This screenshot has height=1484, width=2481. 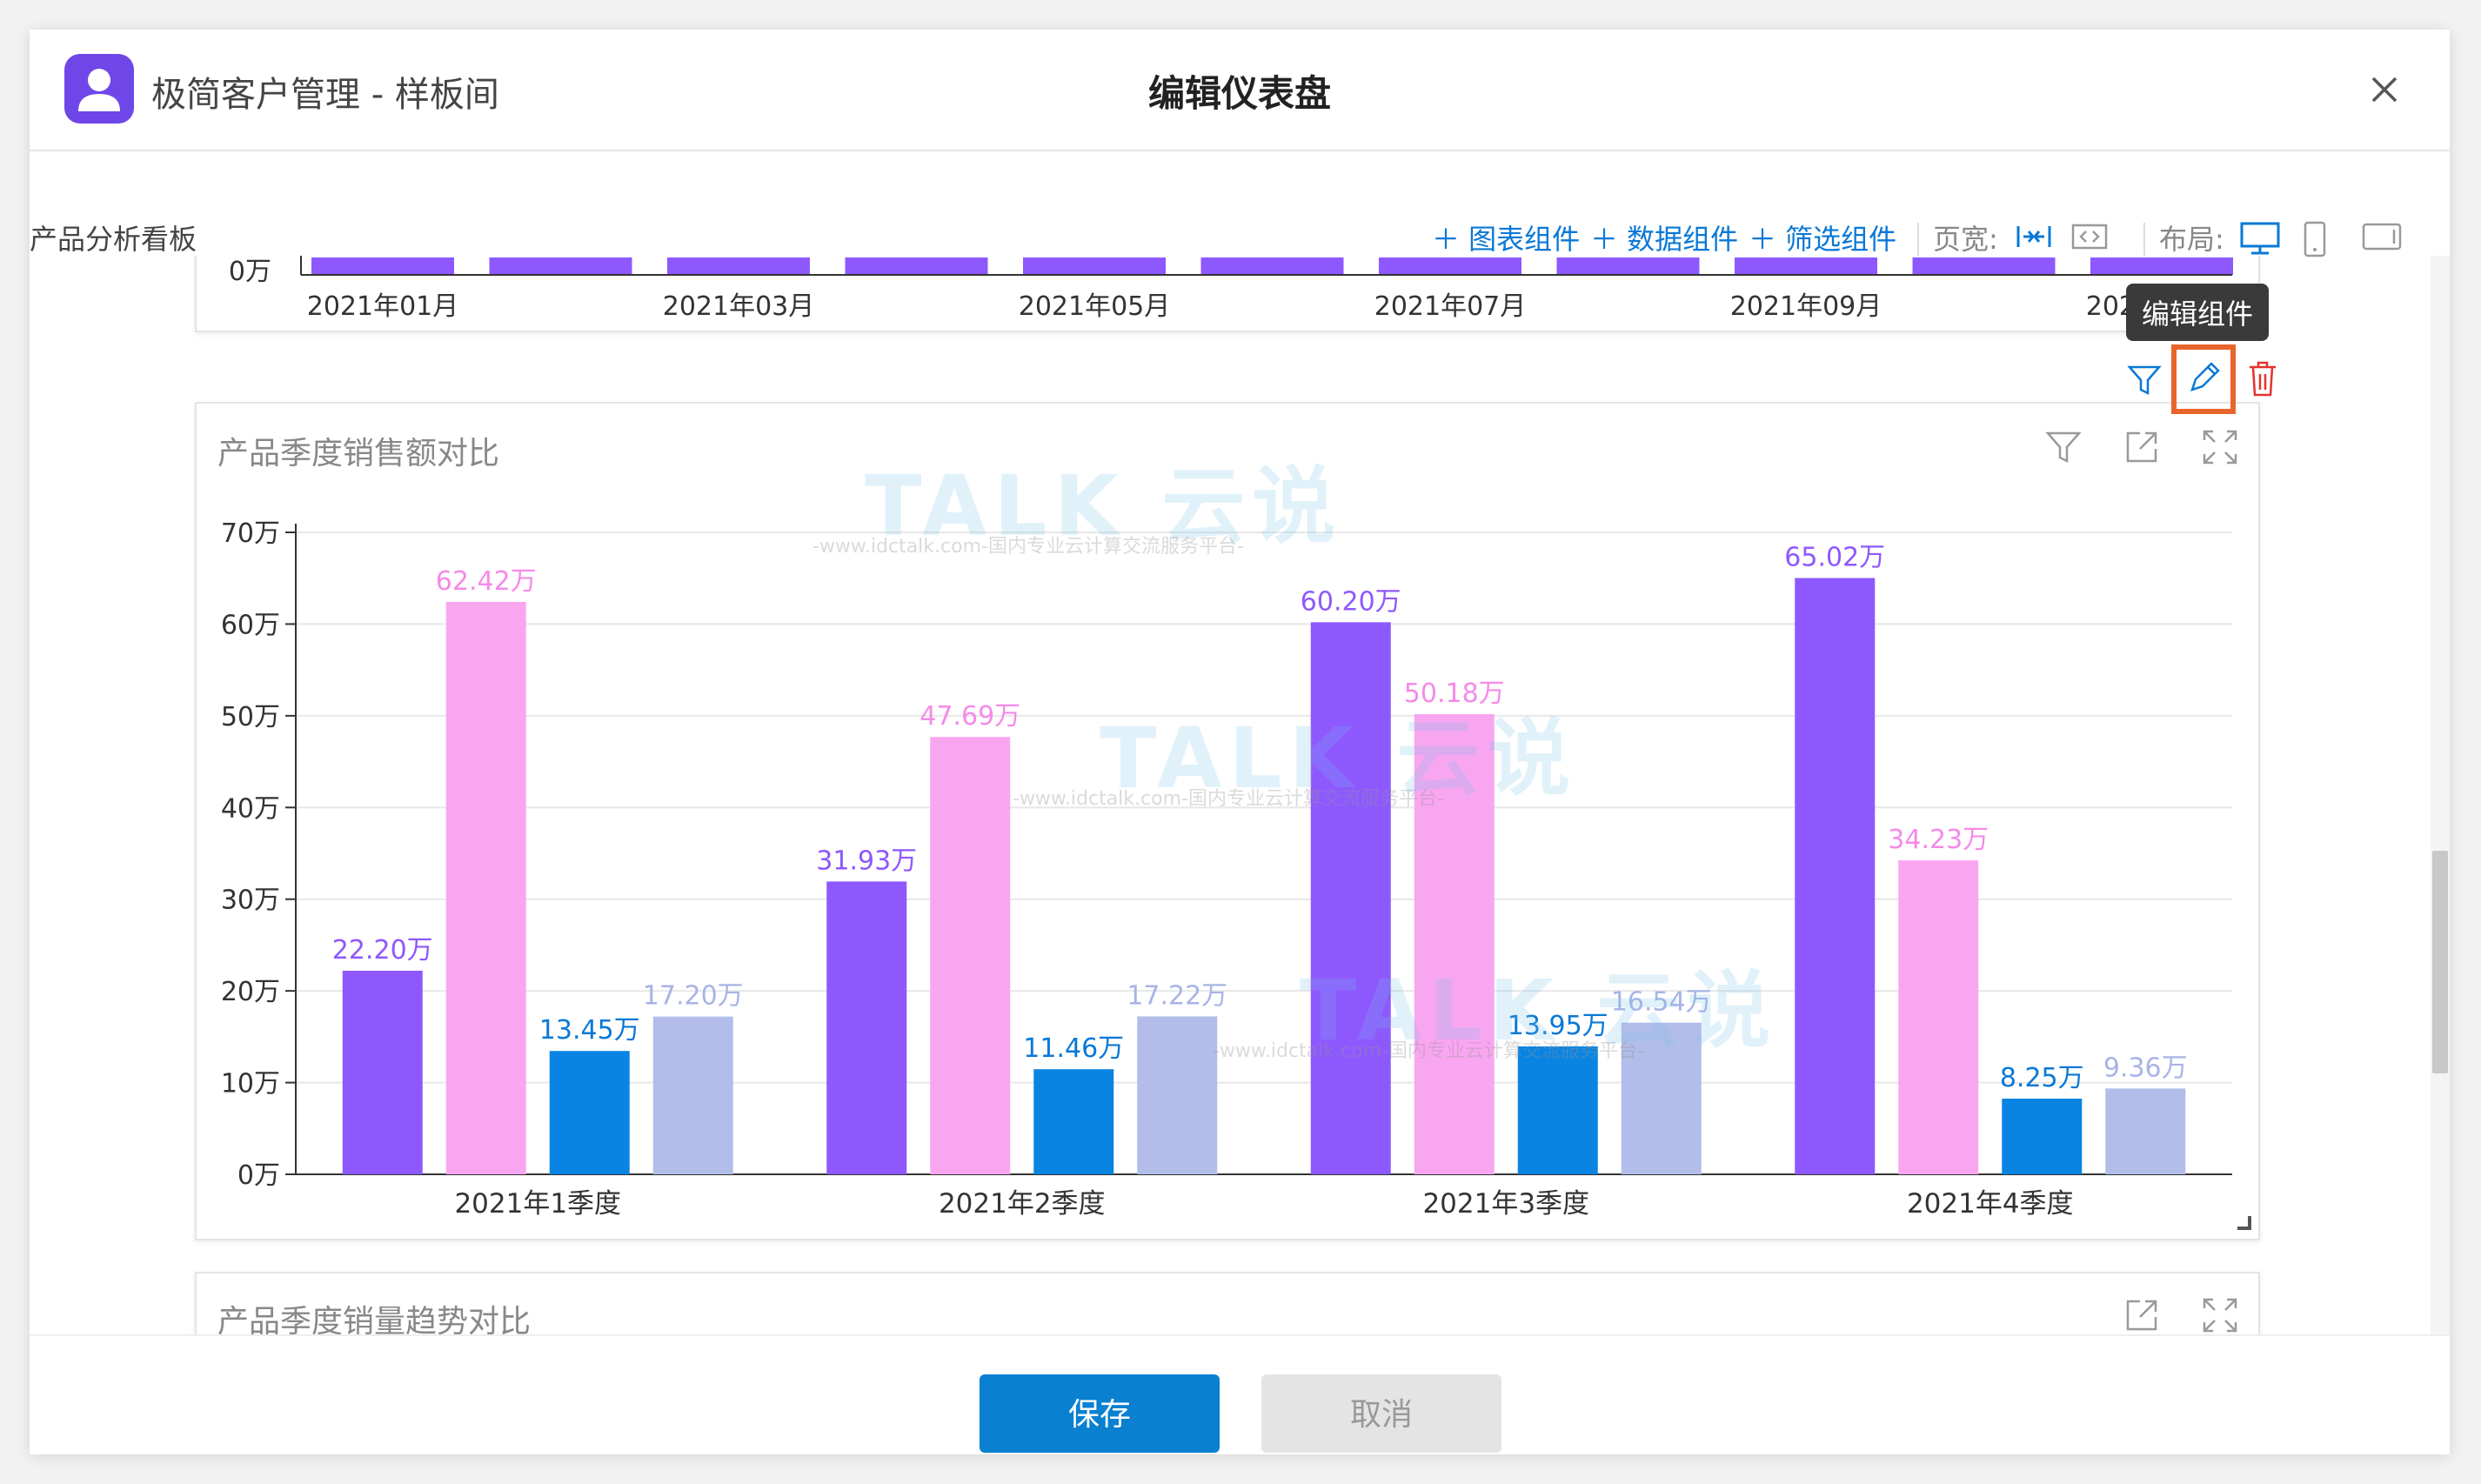 I want to click on dialog-title: 编辑仪表盘, so click(x=1239, y=93).